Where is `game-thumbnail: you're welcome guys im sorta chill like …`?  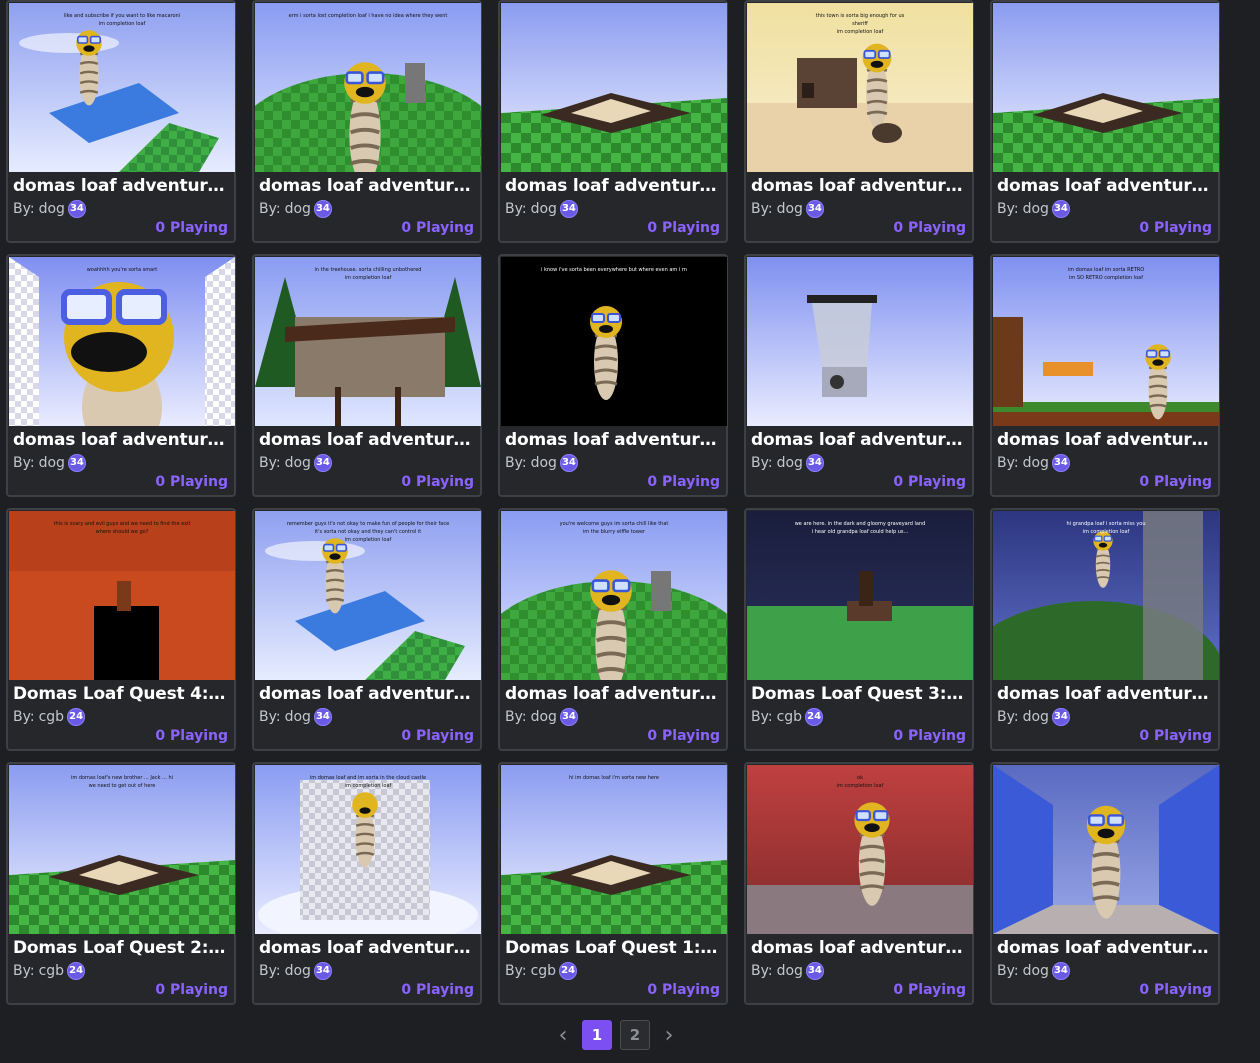 game-thumbnail: you're welcome guys im sorta chill like … is located at coordinates (614, 595).